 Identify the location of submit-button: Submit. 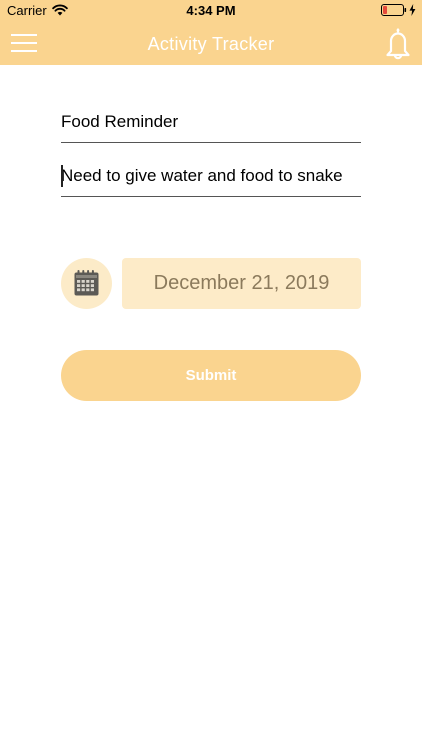
(211, 375).